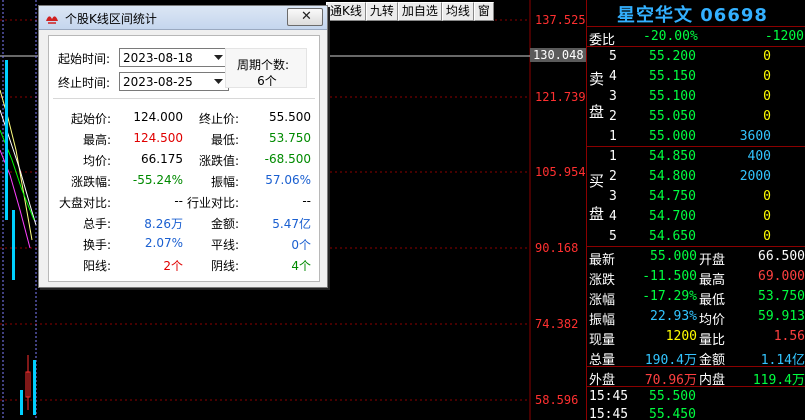 This screenshot has height=420, width=805. Describe the element at coordinates (696, 377) in the screenshot. I see `quote-row: 外盘 70.96万 内盘 119.4万` at that location.